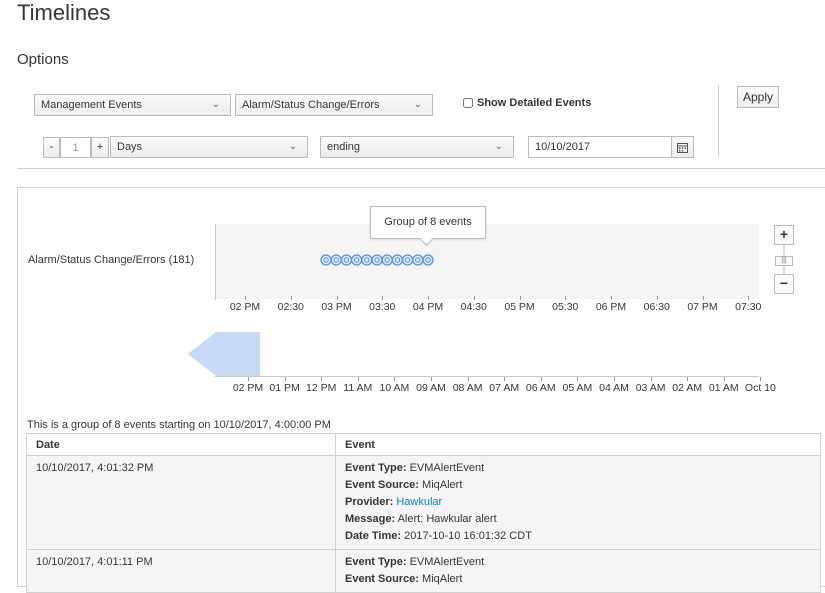 The width and height of the screenshot is (825, 593). I want to click on top-axis-tick-label: 02:30, so click(290, 307).